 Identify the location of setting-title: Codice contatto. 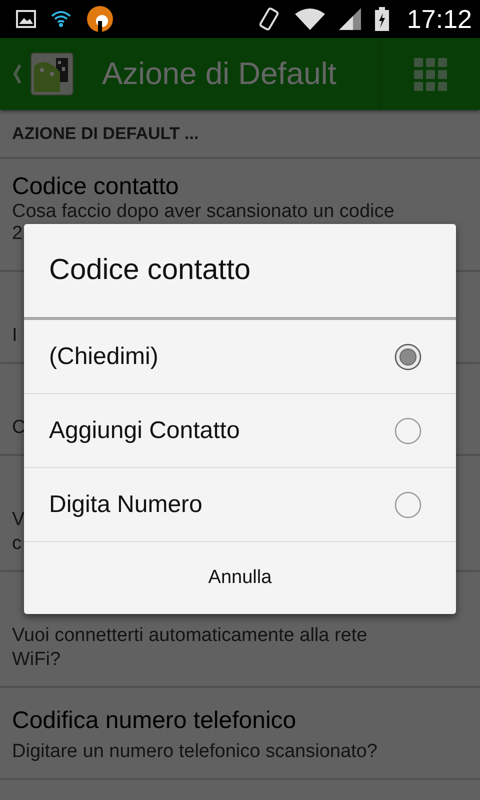
(95, 187).